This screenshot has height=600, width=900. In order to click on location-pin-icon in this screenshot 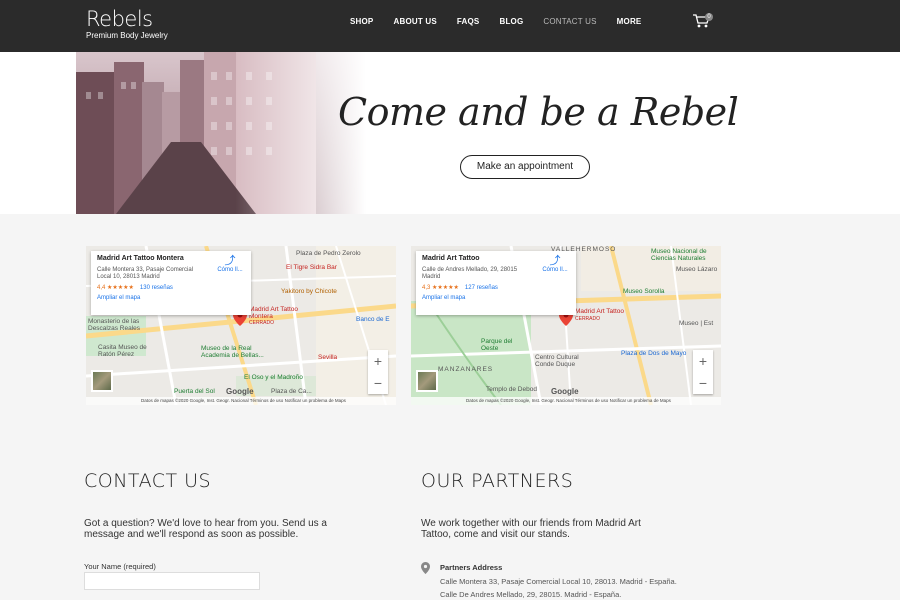, I will do `click(425, 568)`.